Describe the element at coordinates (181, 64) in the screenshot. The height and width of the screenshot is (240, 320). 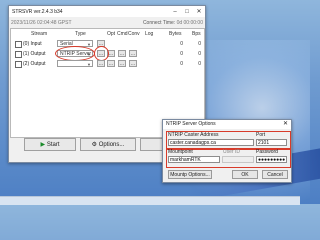
I see `row2-bytes: 0` at that location.